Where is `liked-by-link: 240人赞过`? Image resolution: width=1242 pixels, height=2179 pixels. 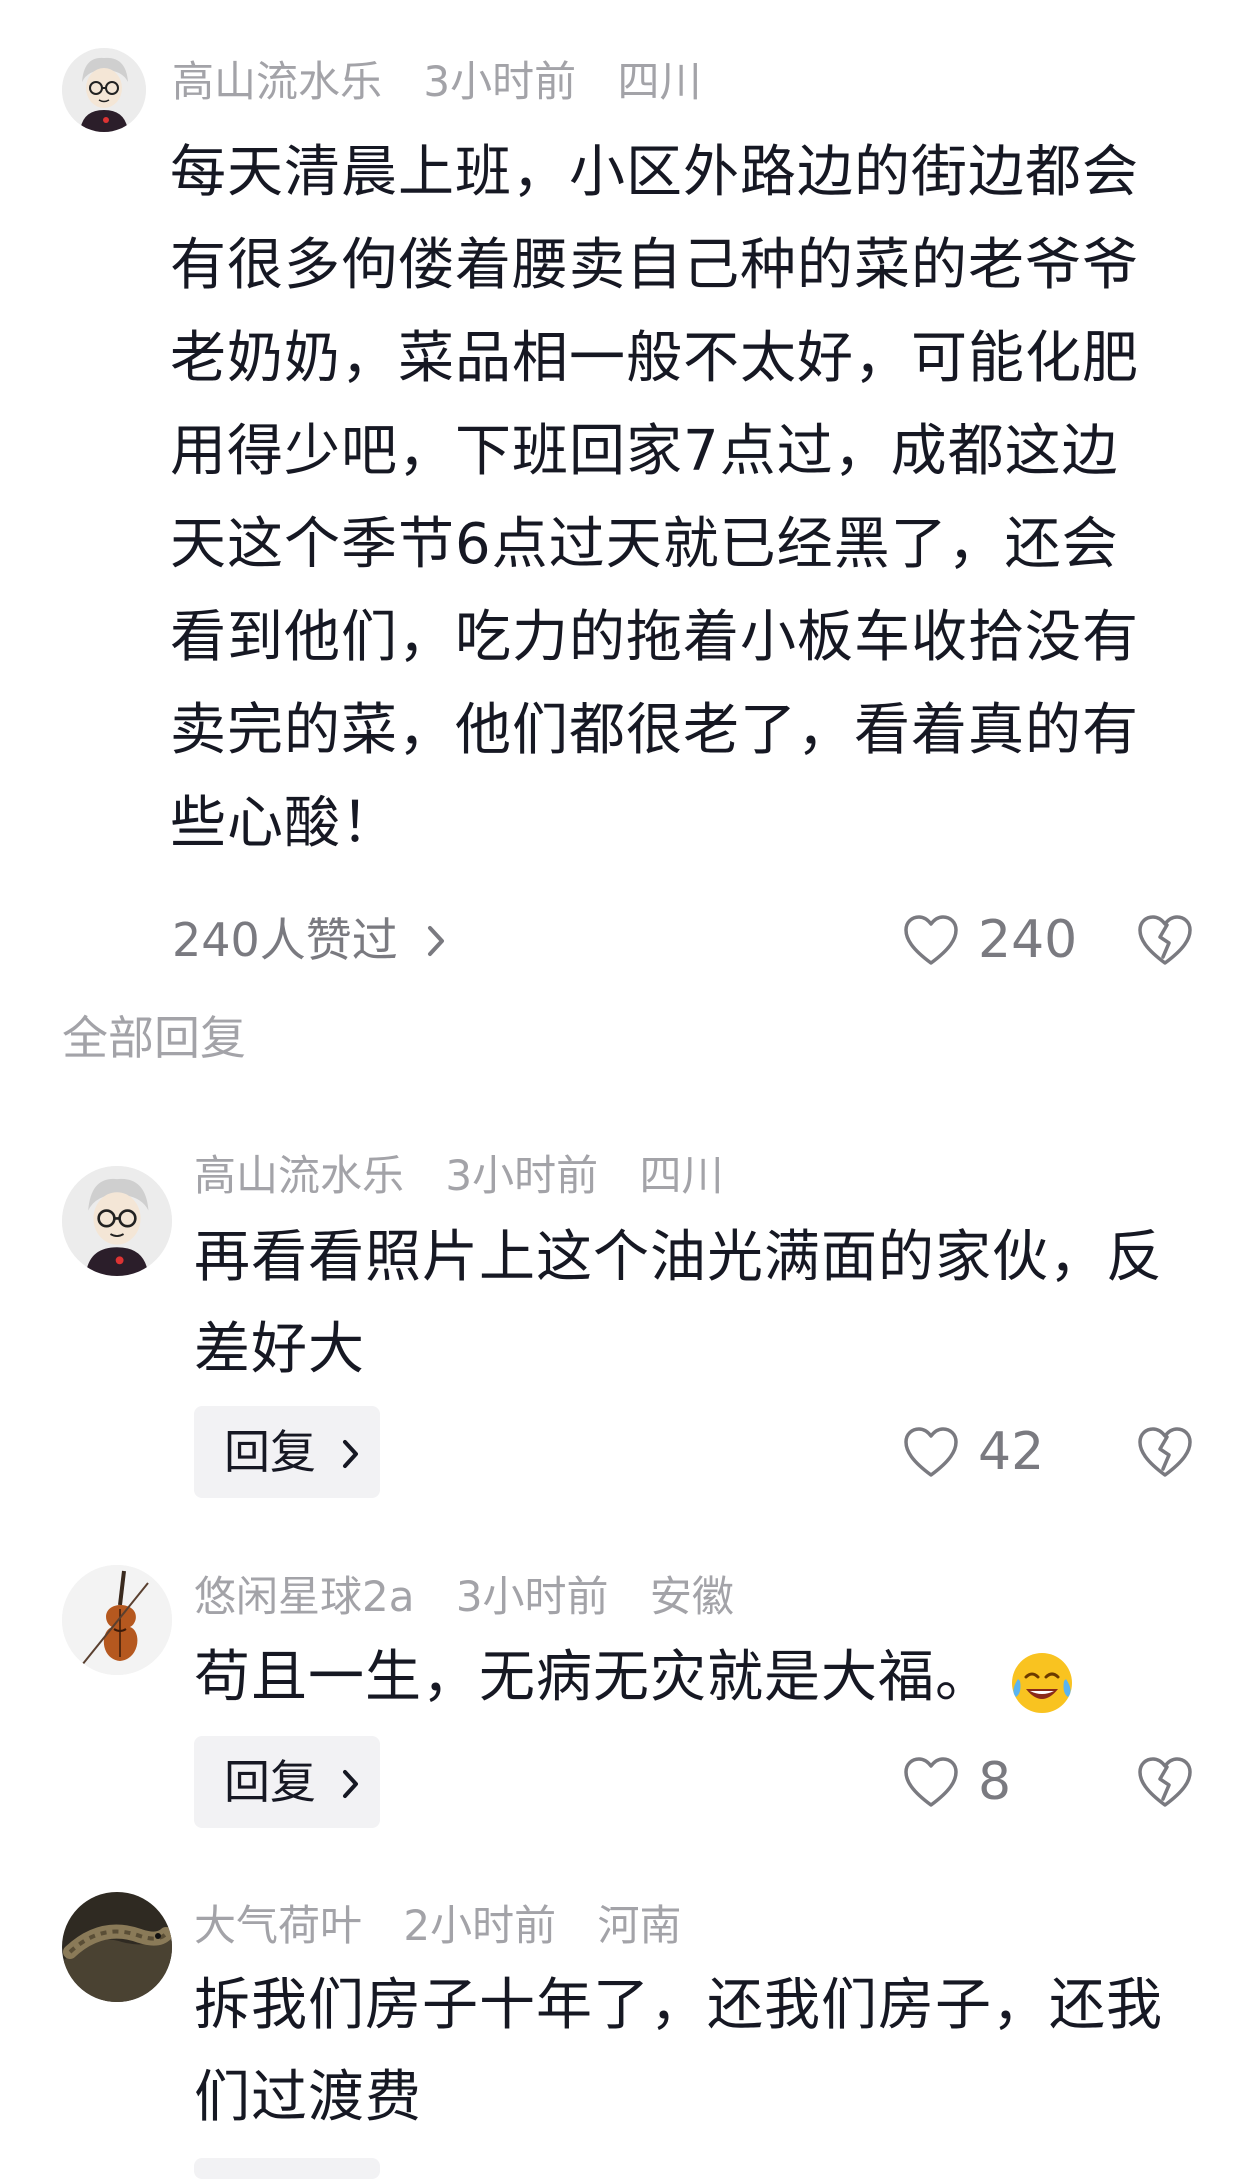 liked-by-link: 240人赞过 is located at coordinates (310, 940).